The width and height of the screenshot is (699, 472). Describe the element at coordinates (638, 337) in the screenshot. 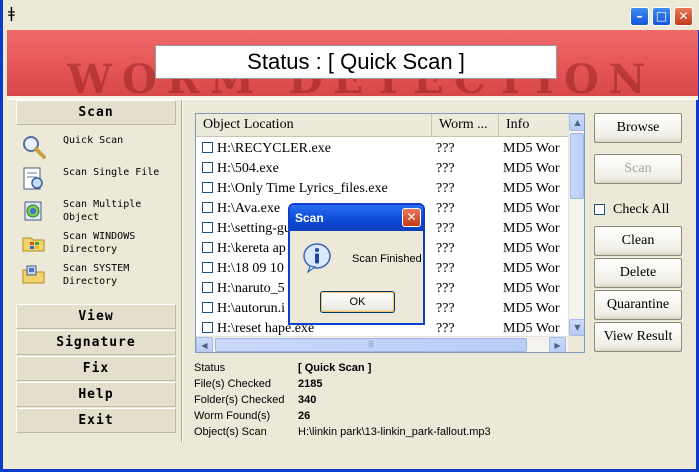

I see `view-result-button: View Result` at that location.